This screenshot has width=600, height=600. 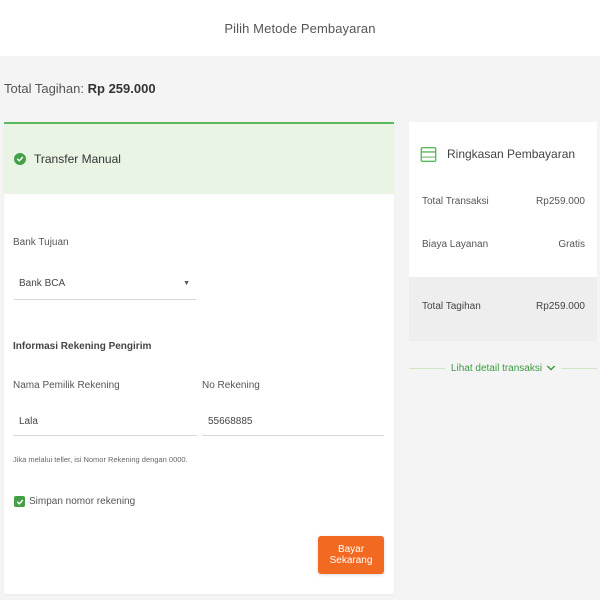 What do you see at coordinates (44, 88) in the screenshot?
I see `total-bill-label: Total Tagihan:` at bounding box center [44, 88].